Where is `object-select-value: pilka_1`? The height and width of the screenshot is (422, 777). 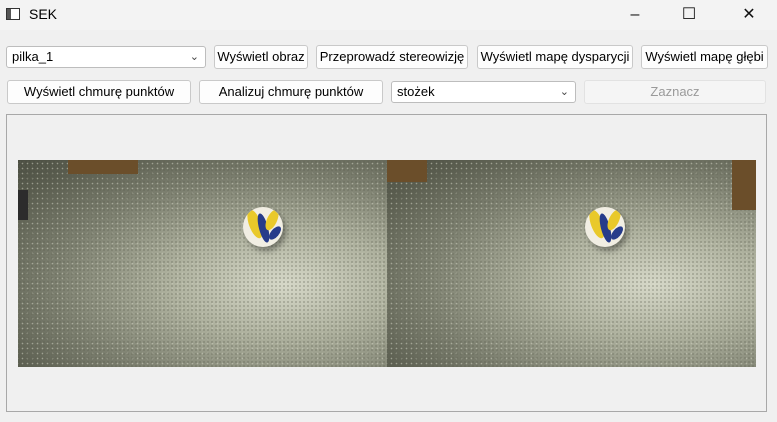
object-select-value: pilka_1 is located at coordinates (33, 56).